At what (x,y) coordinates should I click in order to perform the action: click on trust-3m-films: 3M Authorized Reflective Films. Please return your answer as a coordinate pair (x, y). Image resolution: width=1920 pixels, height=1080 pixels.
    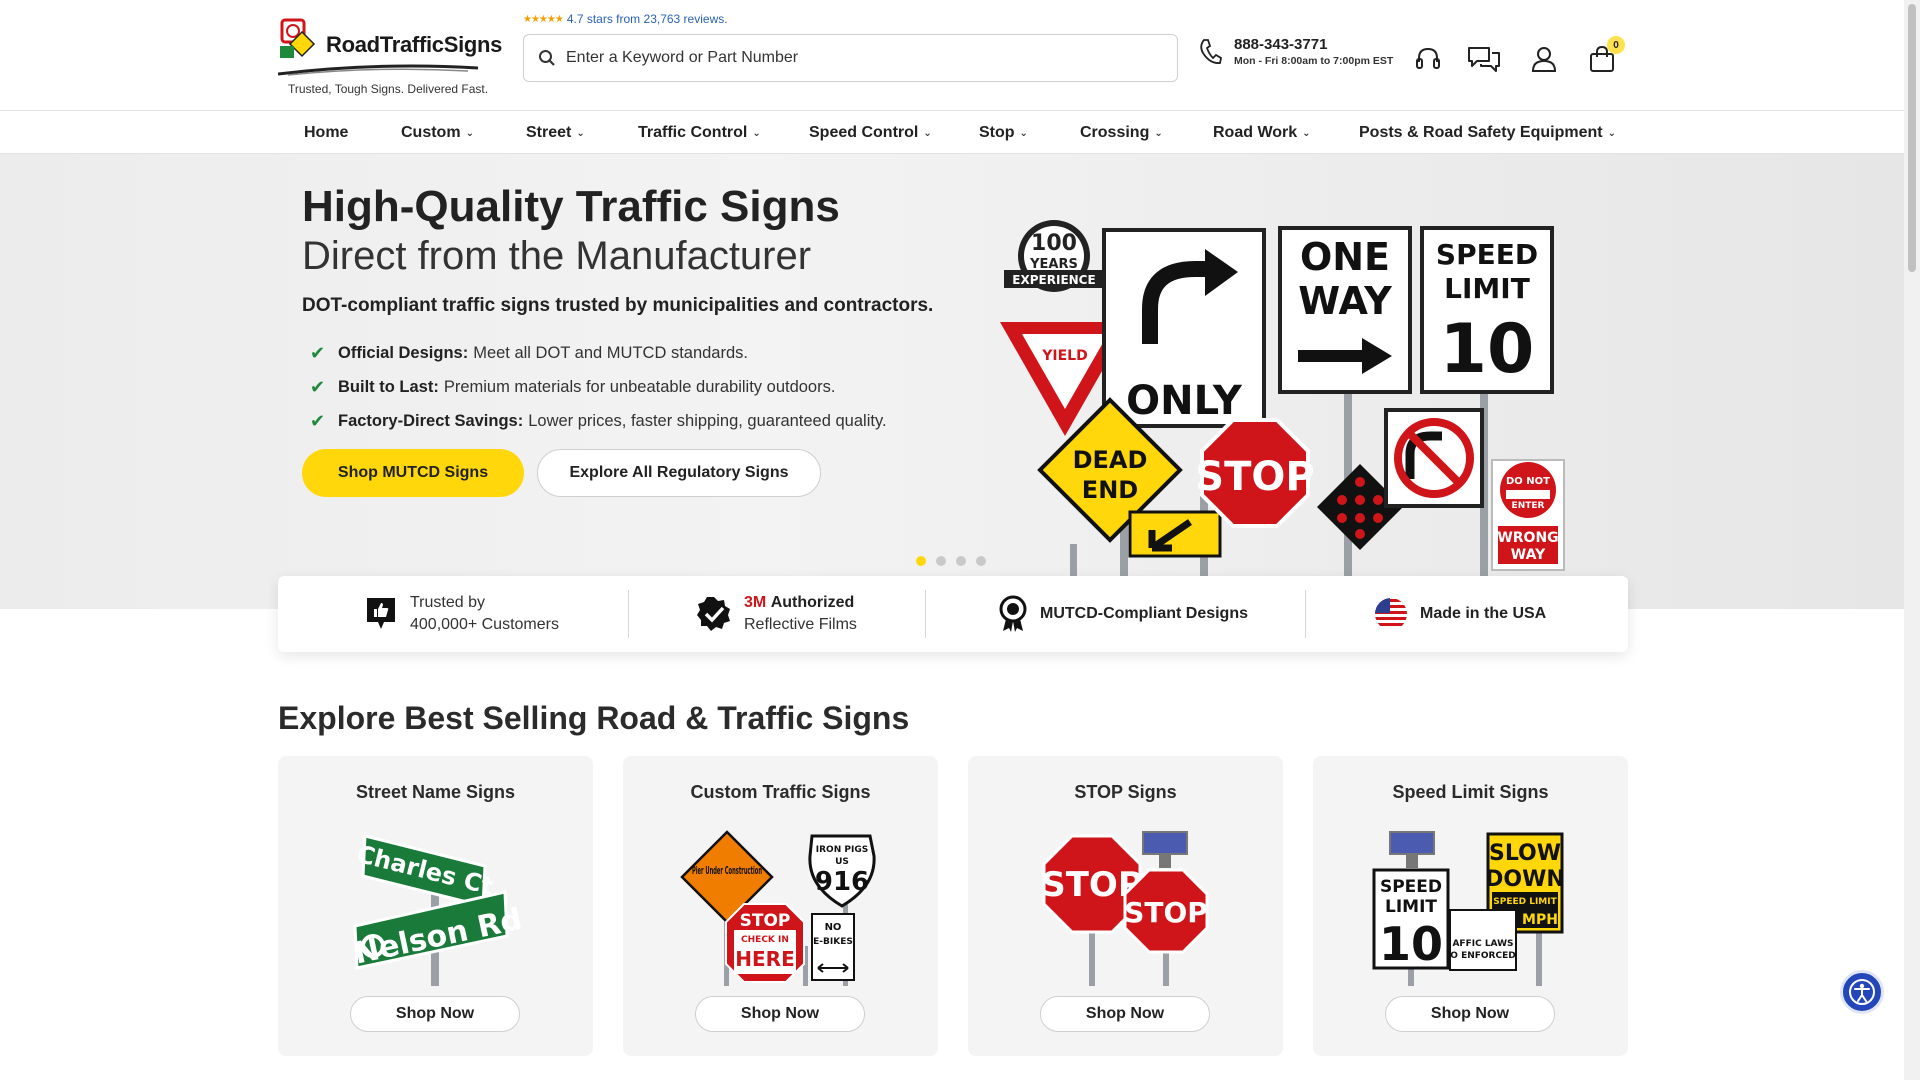
    Looking at the image, I should click on (776, 614).